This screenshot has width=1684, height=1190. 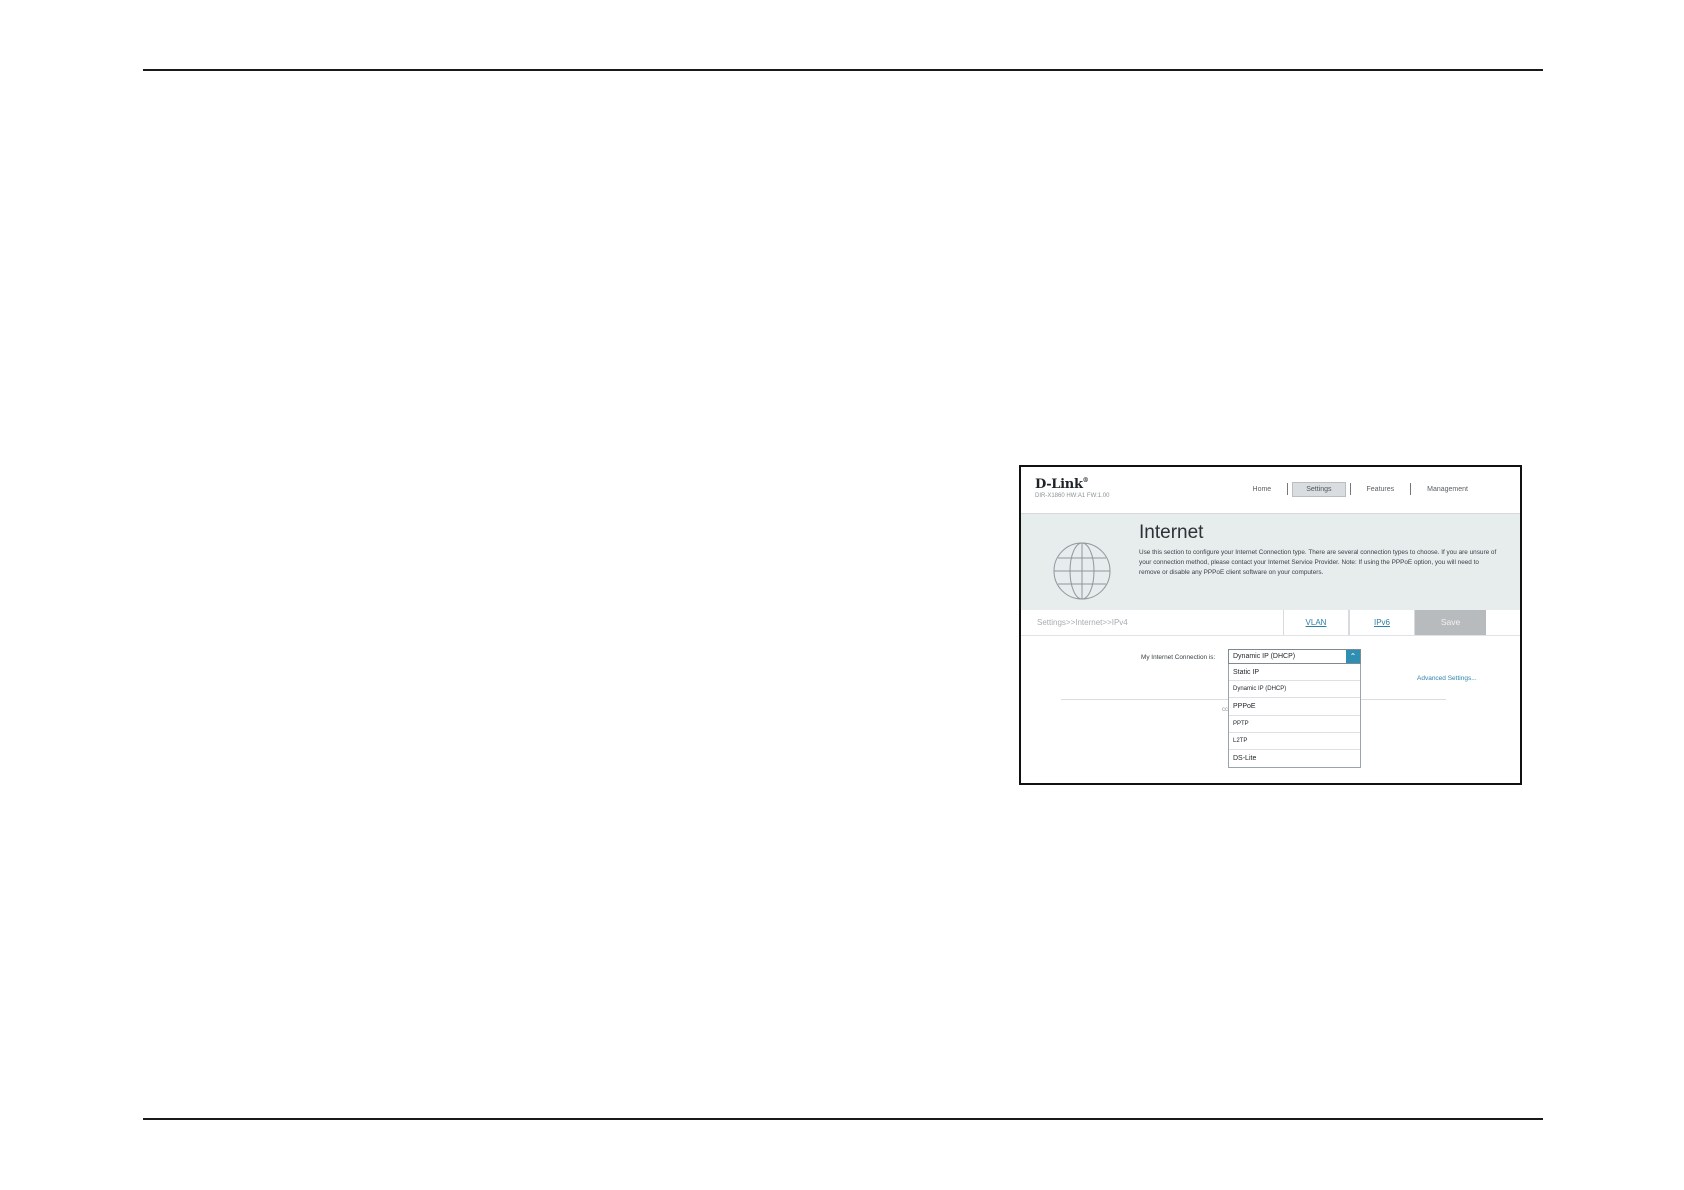 I want to click on dlink-logo: D-Link®, so click(x=1062, y=484).